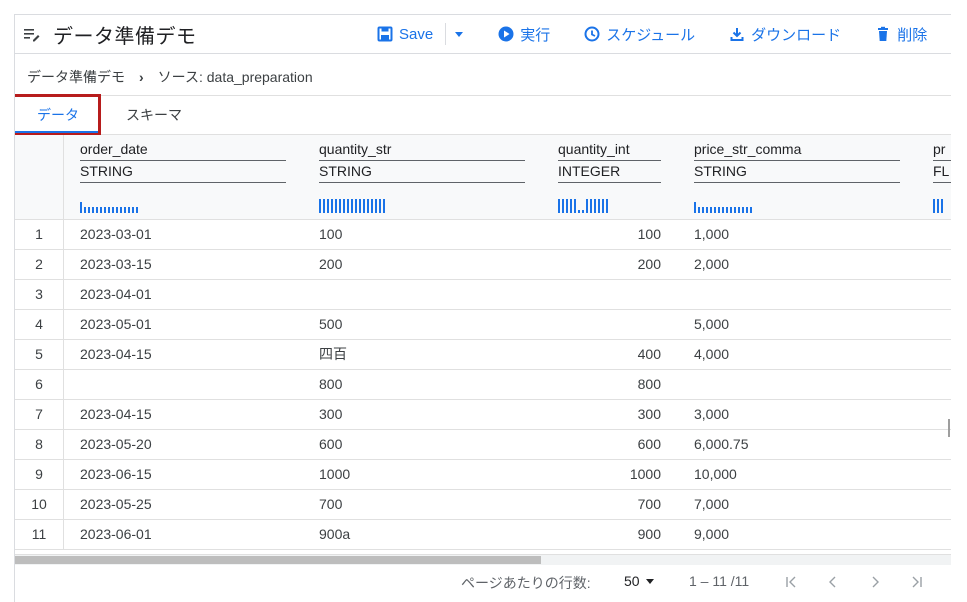  What do you see at coordinates (185, 444) in the screenshot?
I see `cell-order-date: 2023-05-20` at bounding box center [185, 444].